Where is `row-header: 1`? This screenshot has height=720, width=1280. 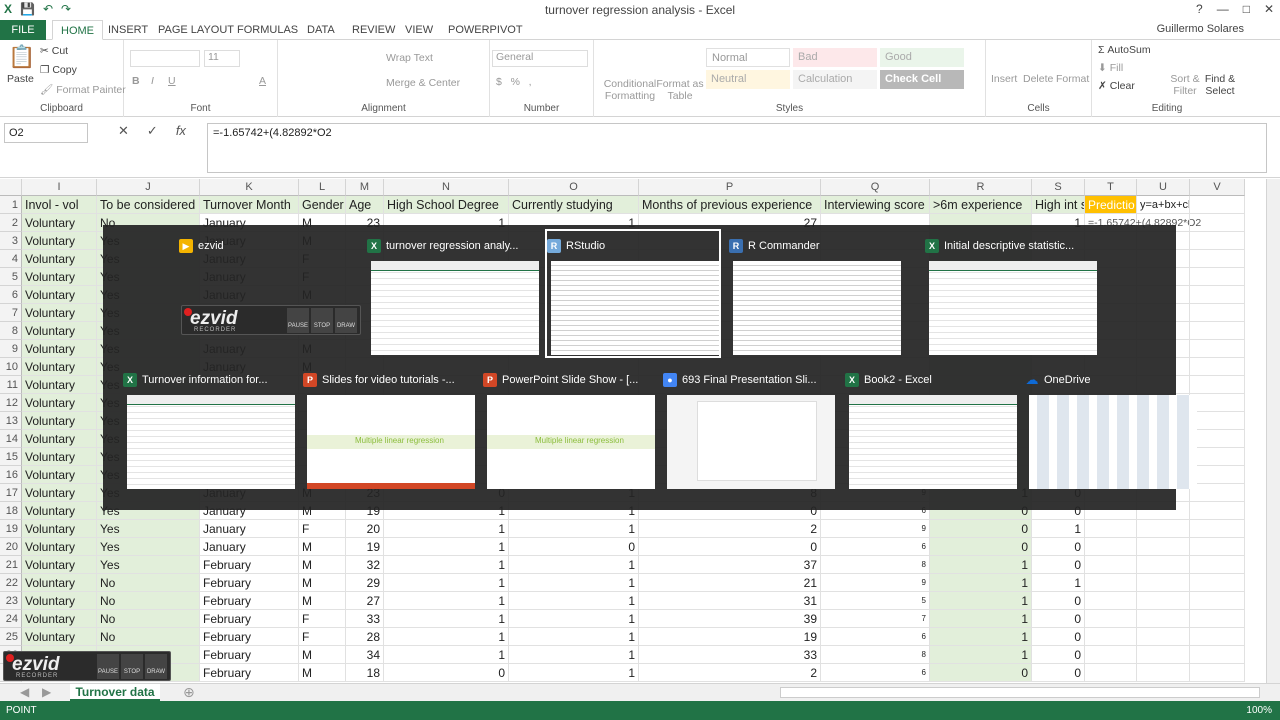 row-header: 1 is located at coordinates (11, 205).